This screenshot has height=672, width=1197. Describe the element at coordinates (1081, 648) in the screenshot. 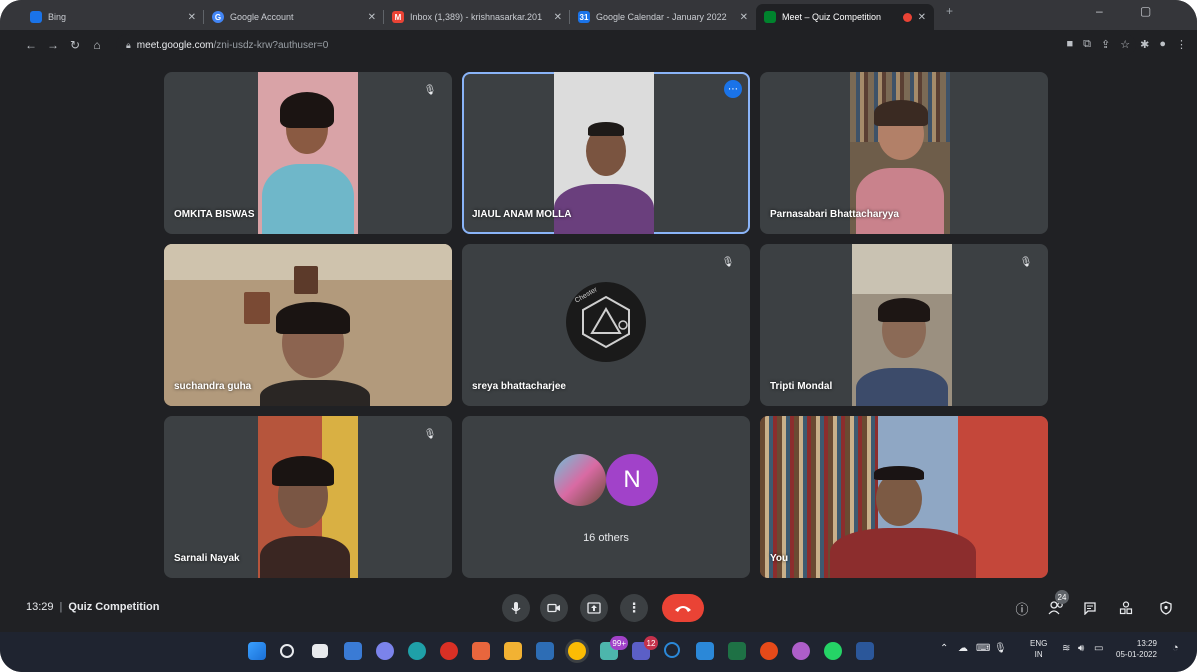

I see `volume-icon: 🔊︎` at that location.